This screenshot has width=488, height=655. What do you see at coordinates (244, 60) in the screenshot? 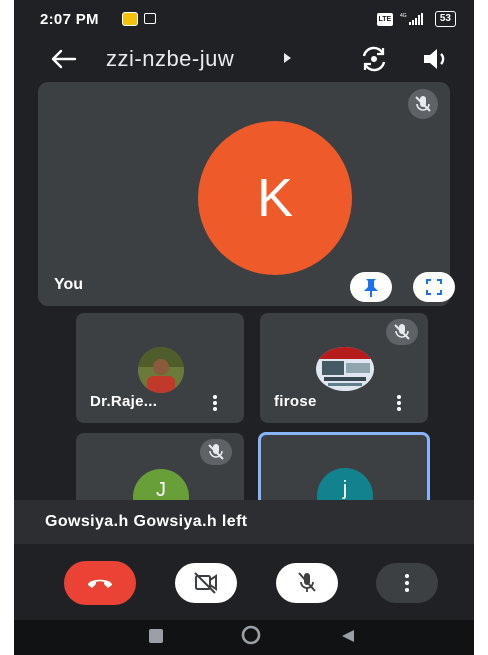
I see `top-app-bar: zzi-nzbe-juw` at bounding box center [244, 60].